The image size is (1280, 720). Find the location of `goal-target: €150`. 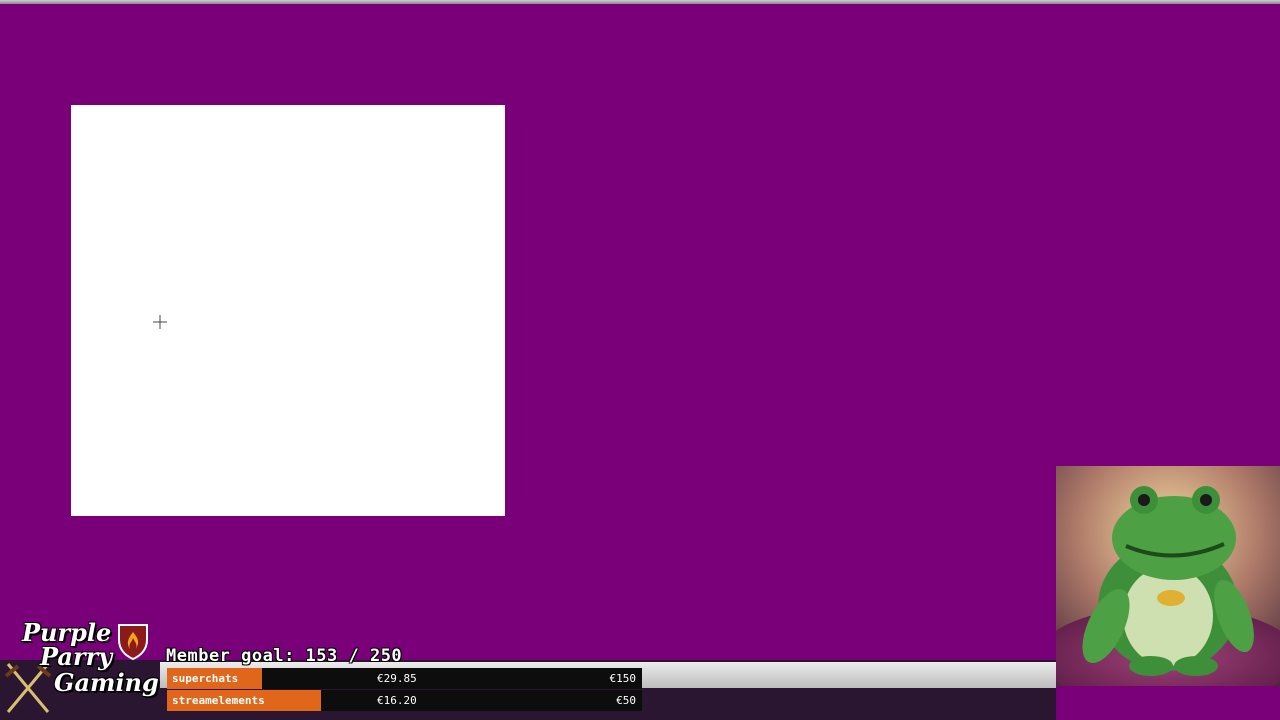

goal-target: €150 is located at coordinates (623, 678).